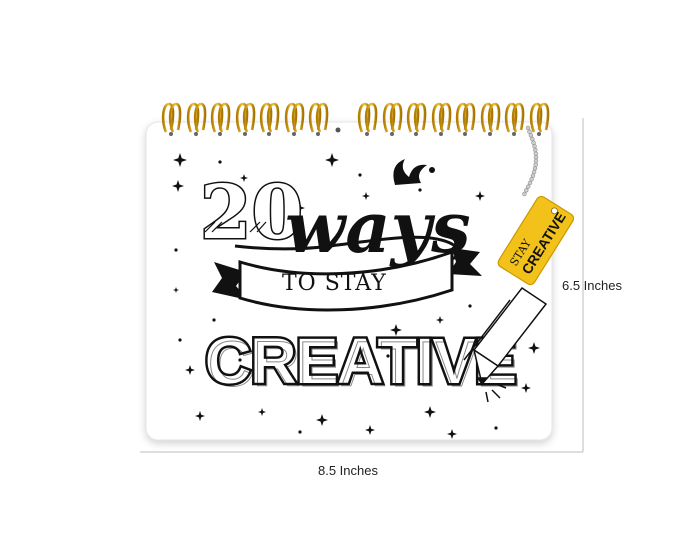  I want to click on height-dimension-label: 6.5 Inches, so click(592, 285).